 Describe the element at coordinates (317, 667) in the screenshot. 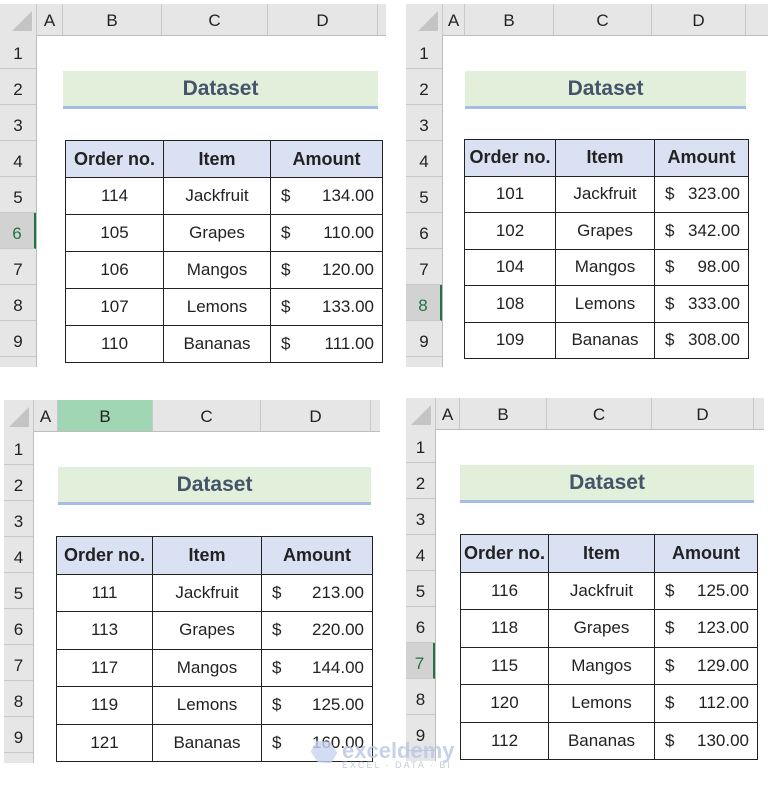

I see `amount-cell: $144.00` at that location.